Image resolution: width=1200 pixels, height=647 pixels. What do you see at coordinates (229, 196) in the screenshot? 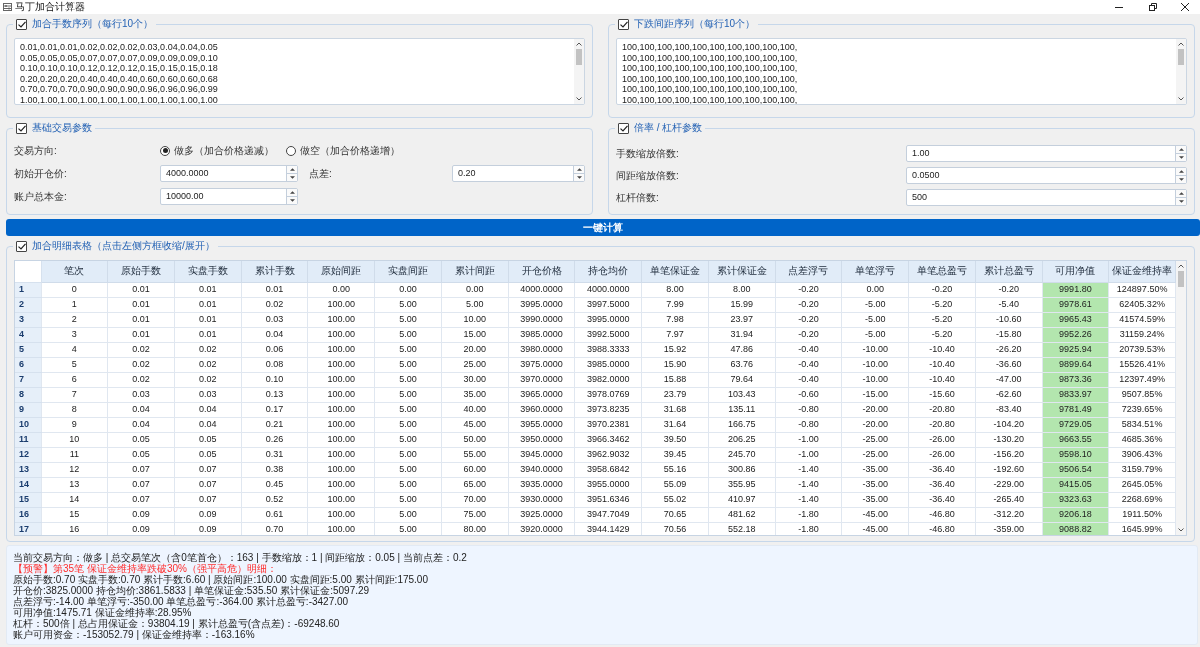
I see `number-field: 10000.00` at bounding box center [229, 196].